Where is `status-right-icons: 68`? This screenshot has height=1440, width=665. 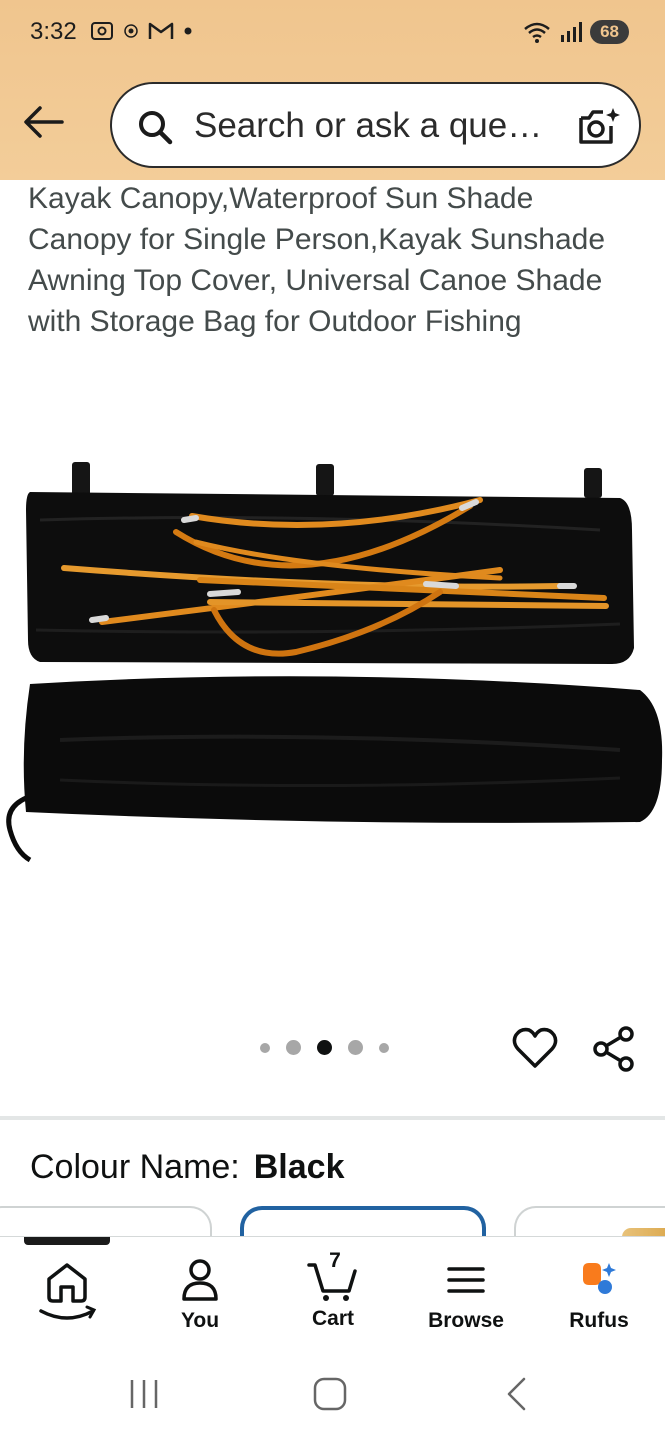 status-right-icons: 68 is located at coordinates (575, 32).